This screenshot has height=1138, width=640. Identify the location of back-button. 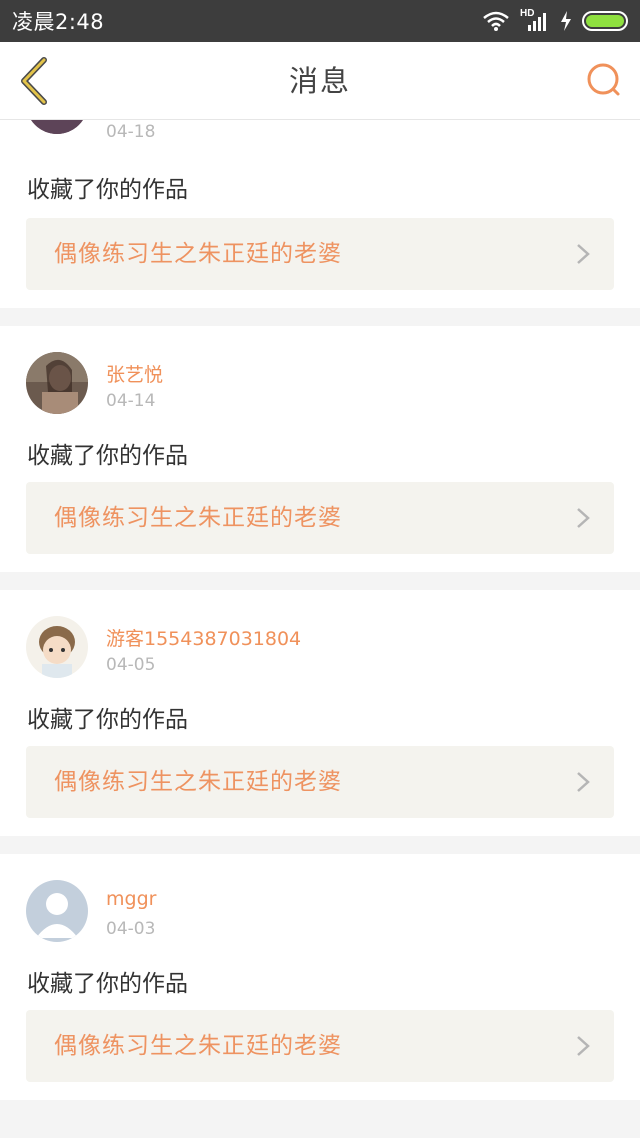
(34, 81).